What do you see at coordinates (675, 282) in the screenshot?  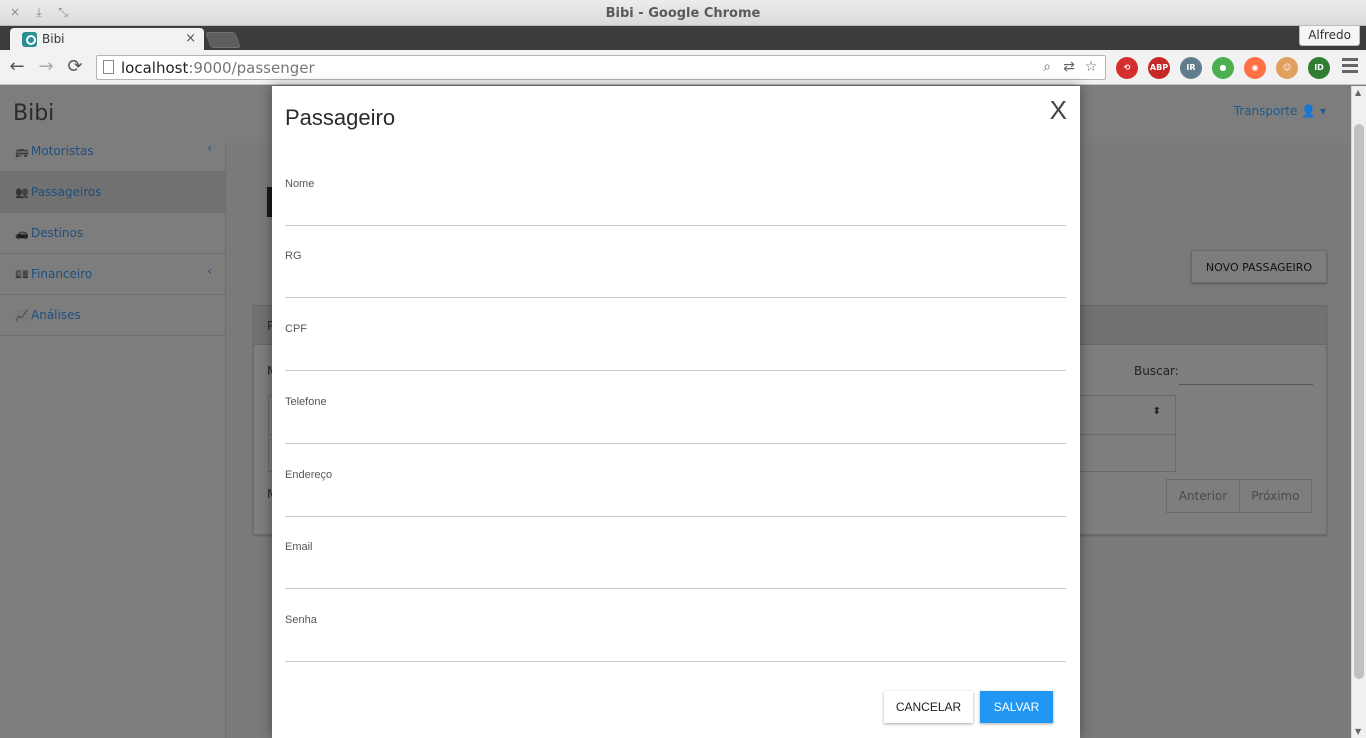 I see `rg-input` at bounding box center [675, 282].